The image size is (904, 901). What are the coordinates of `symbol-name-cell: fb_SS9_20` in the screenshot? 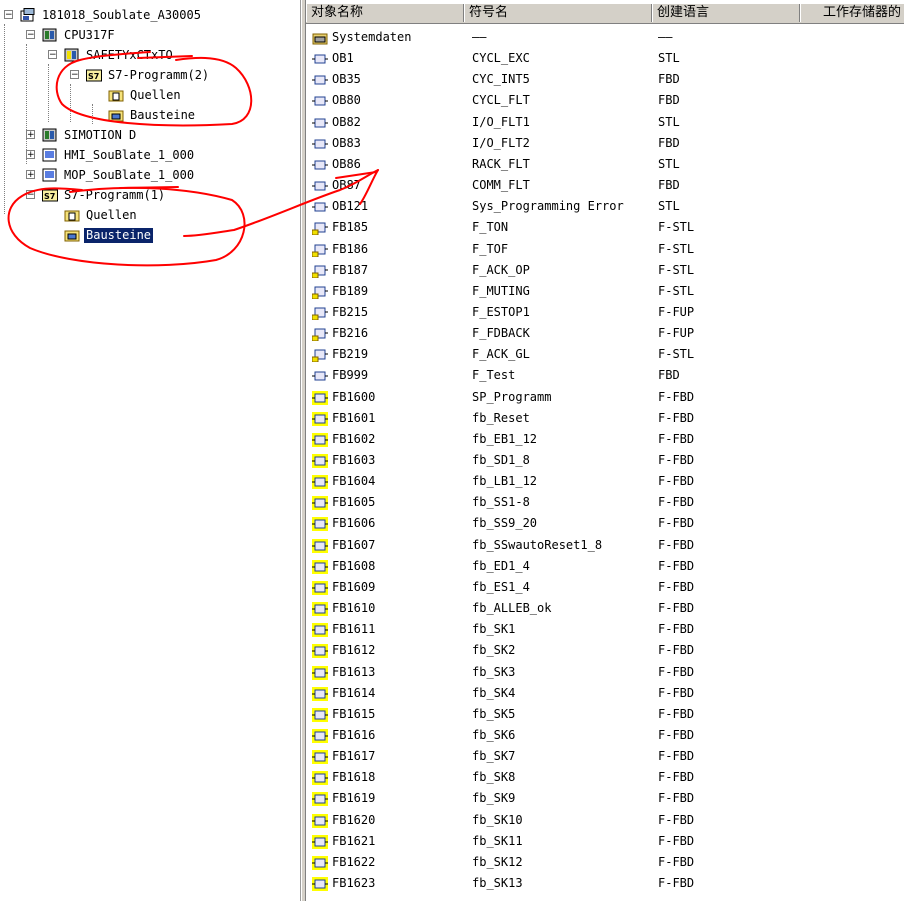 It's located at (505, 523).